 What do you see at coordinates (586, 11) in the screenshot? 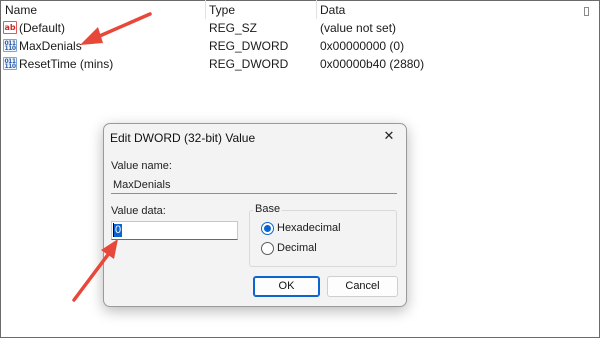
I see `scrollbar-thumb` at bounding box center [586, 11].